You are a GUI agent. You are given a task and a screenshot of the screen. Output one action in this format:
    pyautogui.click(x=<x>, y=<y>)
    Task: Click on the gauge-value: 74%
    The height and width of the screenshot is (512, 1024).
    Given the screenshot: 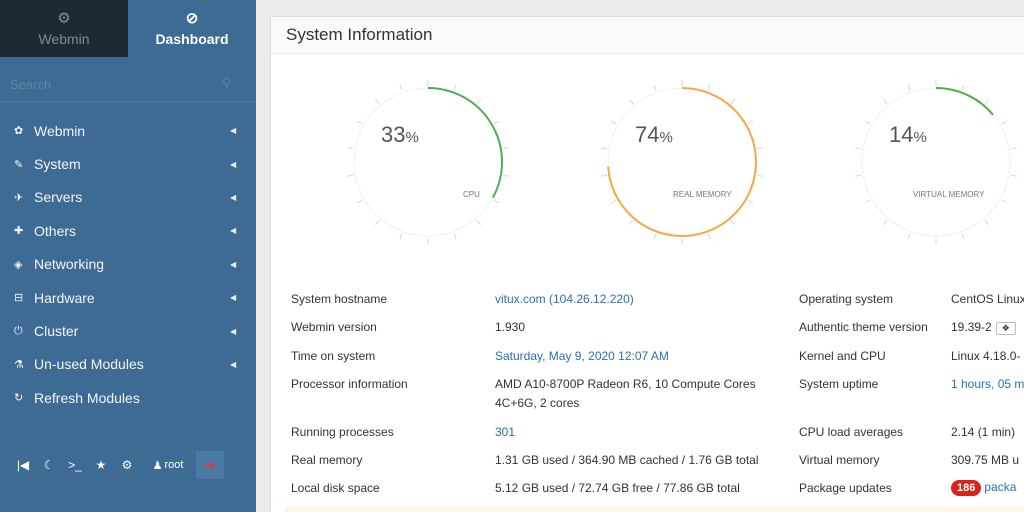 What is the action you would take?
    pyautogui.click(x=654, y=135)
    